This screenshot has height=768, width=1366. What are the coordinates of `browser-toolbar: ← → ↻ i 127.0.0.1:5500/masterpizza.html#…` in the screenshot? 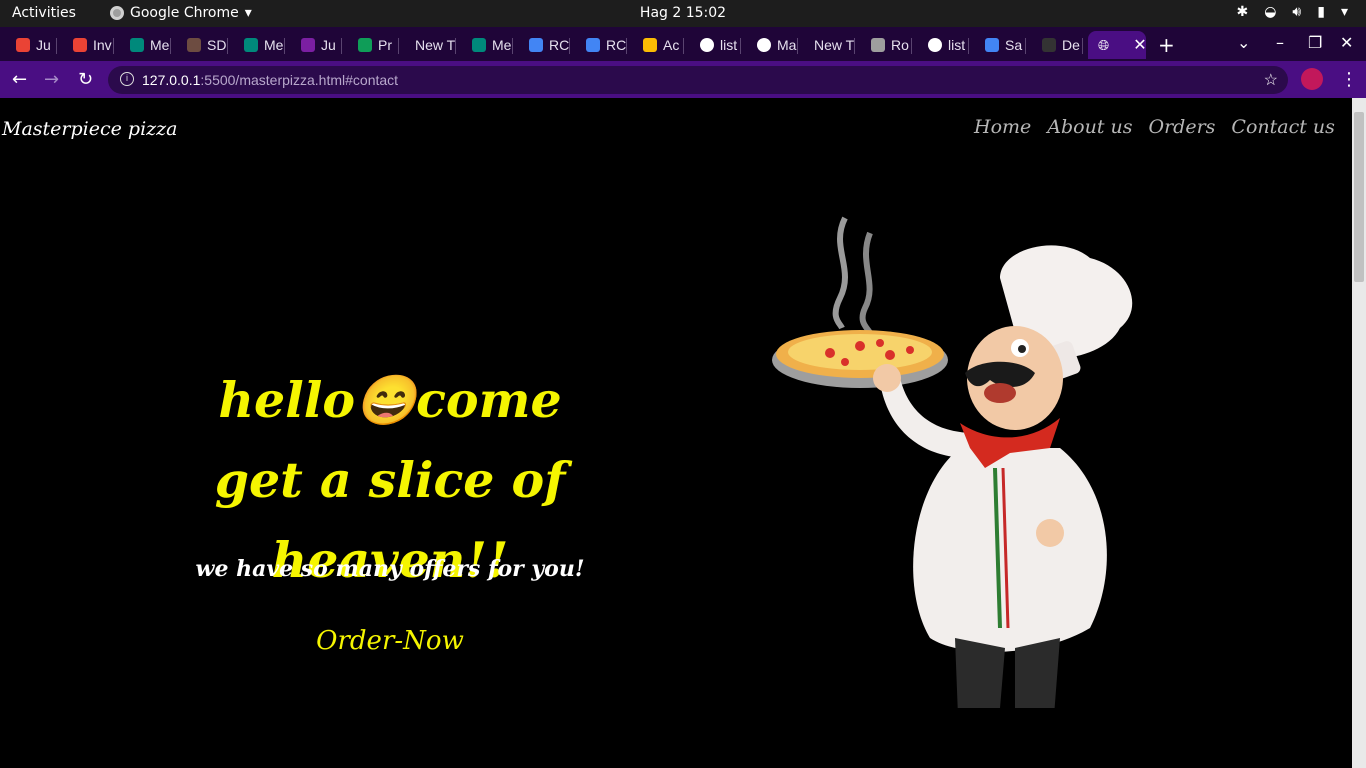 It's located at (683, 79).